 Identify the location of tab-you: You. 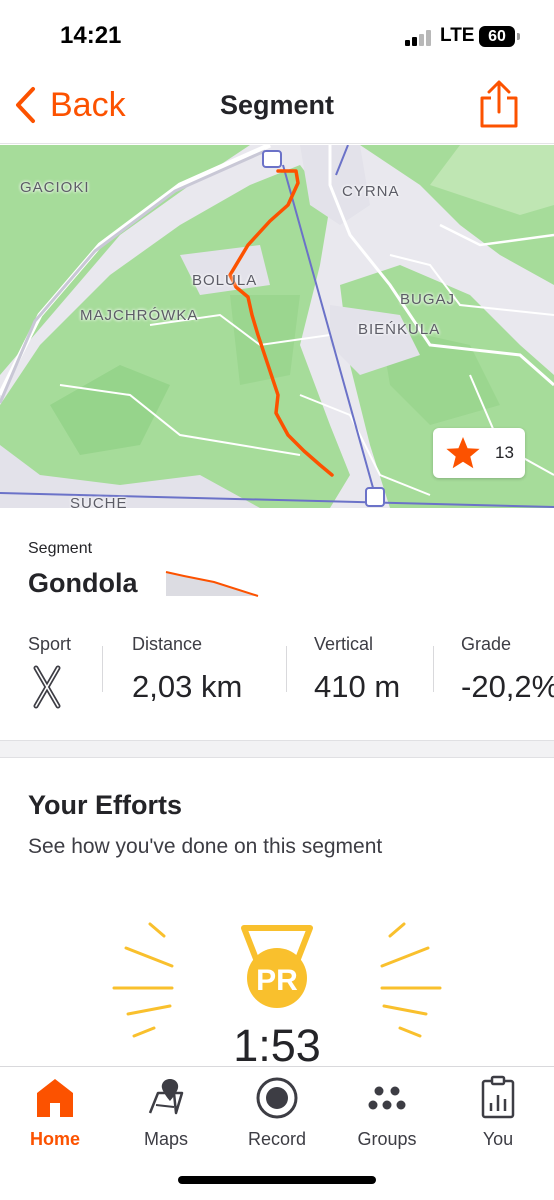
(498, 1112).